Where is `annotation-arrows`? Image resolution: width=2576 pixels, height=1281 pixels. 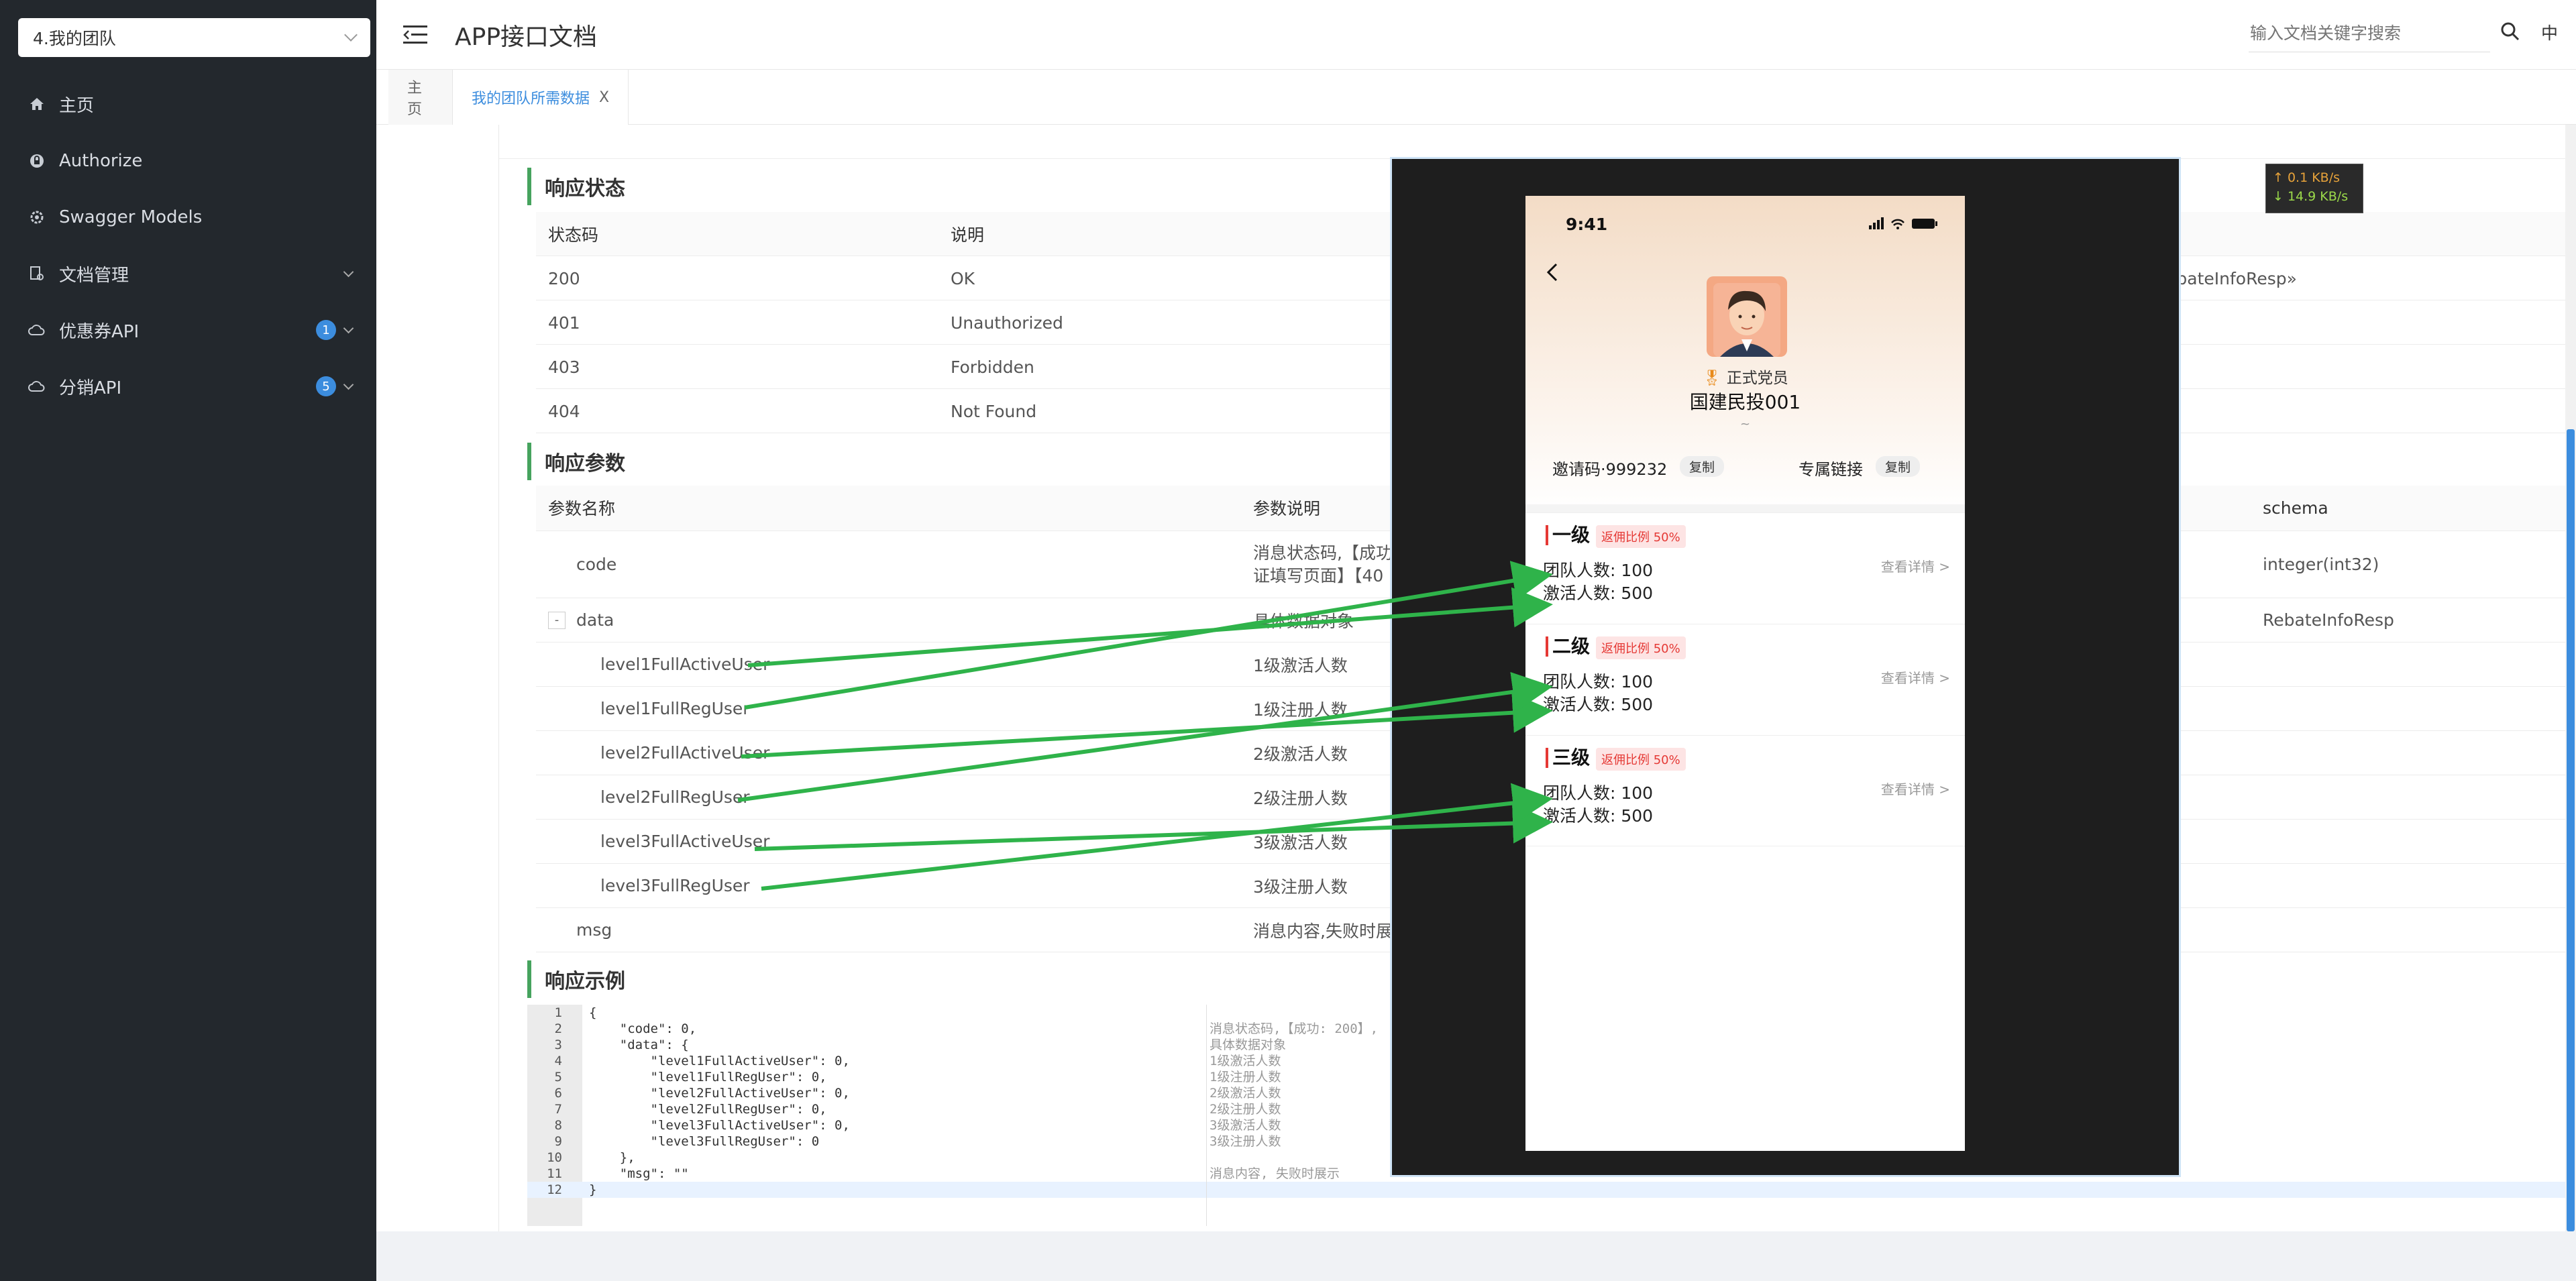 annotation-arrows is located at coordinates (1145, 726).